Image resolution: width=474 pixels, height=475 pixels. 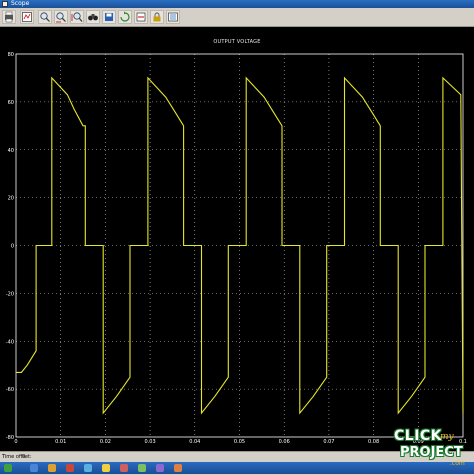 I want to click on y-tick-label: 80, so click(x=11, y=55).